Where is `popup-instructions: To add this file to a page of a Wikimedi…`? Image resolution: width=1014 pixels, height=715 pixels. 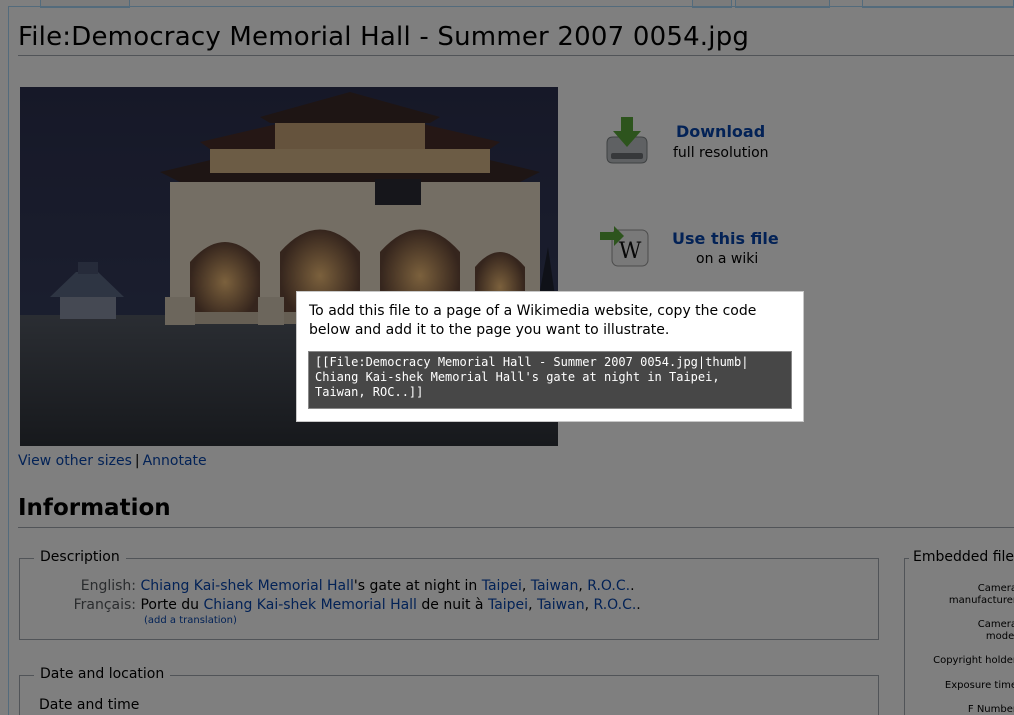
popup-instructions: To add this file to a page of a Wikimedi… is located at coordinates (533, 320).